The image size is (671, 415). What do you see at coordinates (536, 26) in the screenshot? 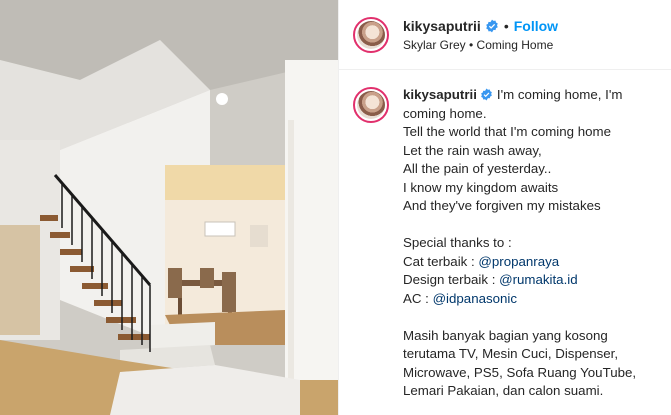
I see `follow-button: Follow` at bounding box center [536, 26].